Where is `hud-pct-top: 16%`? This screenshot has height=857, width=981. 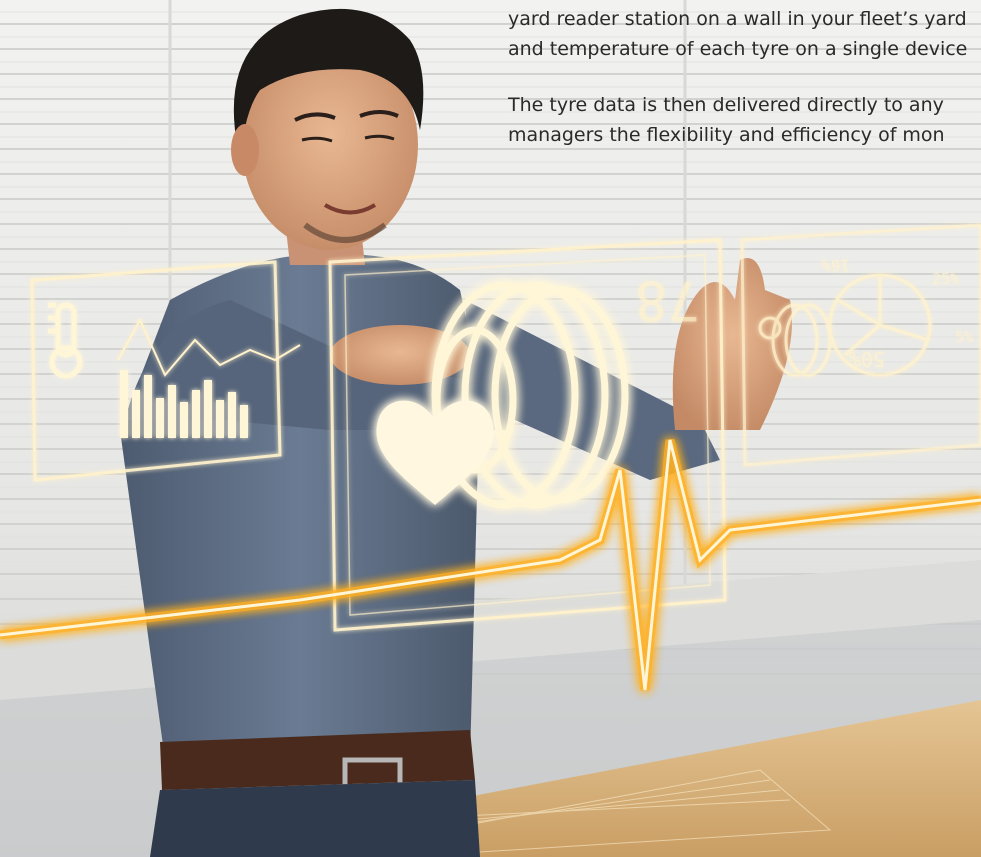
hud-pct-top: 16% is located at coordinates (835, 265).